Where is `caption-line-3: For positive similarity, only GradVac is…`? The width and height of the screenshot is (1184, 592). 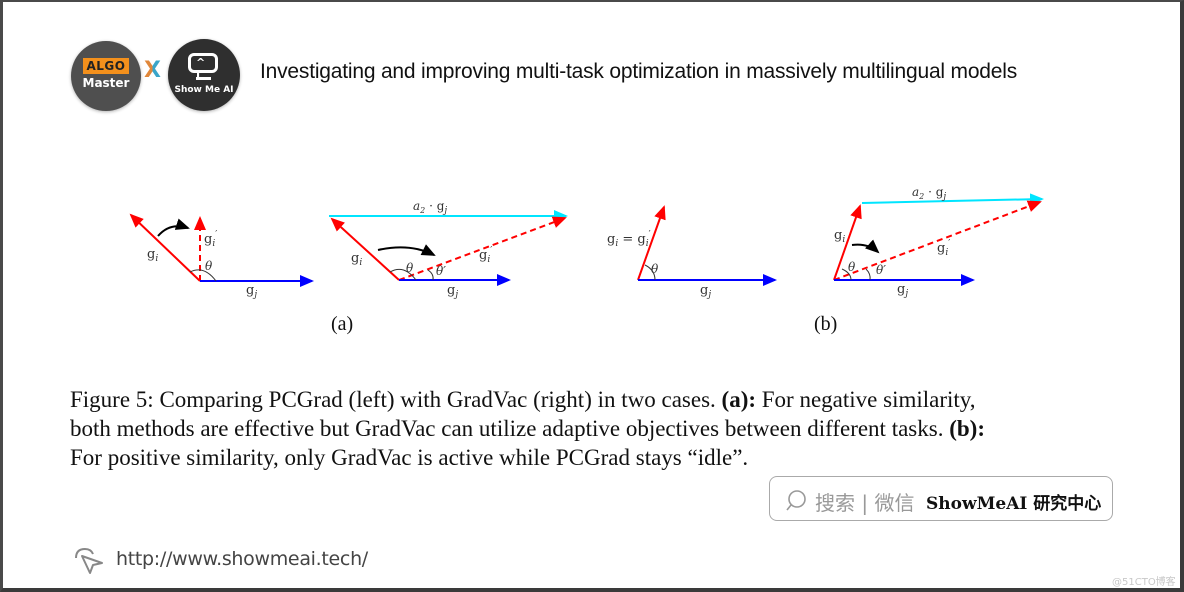
caption-line-3: For positive similarity, only GradVac is… is located at coordinates (409, 457).